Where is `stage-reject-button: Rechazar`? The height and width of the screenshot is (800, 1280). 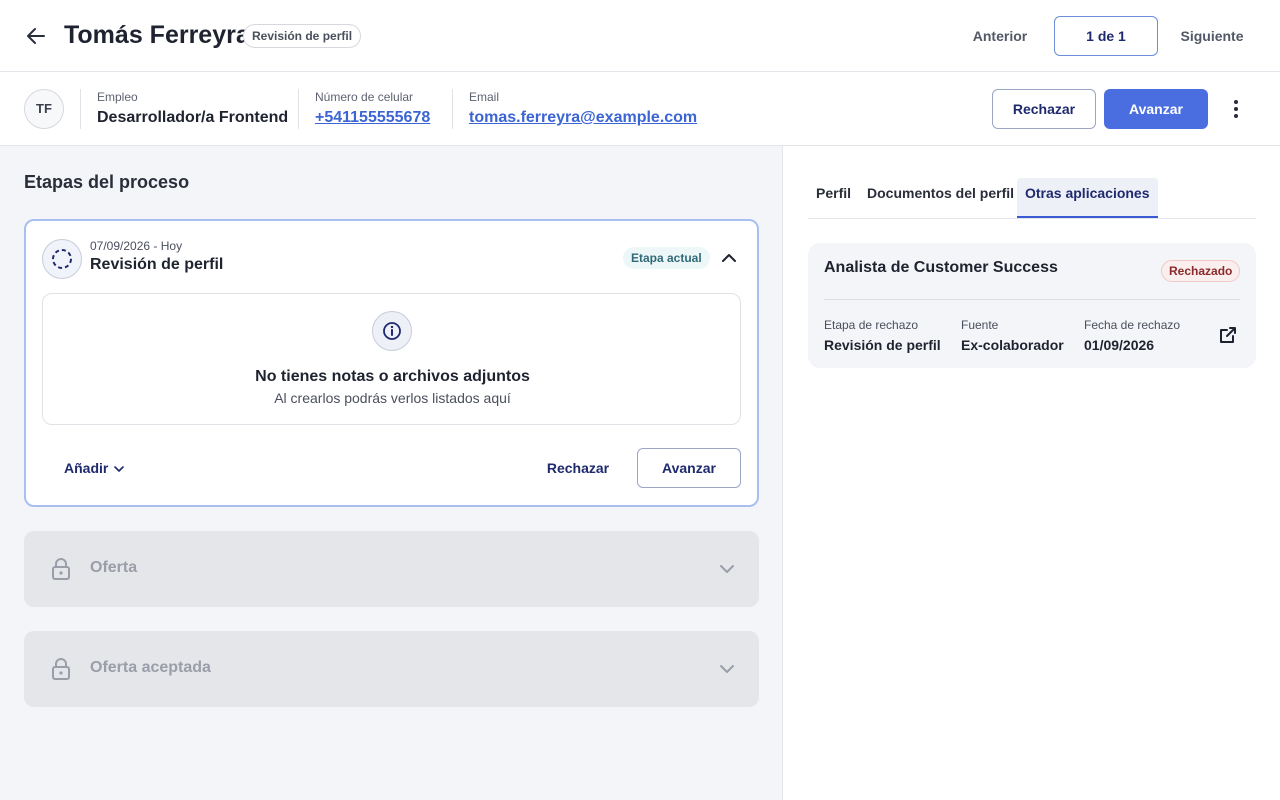 stage-reject-button: Rechazar is located at coordinates (578, 468).